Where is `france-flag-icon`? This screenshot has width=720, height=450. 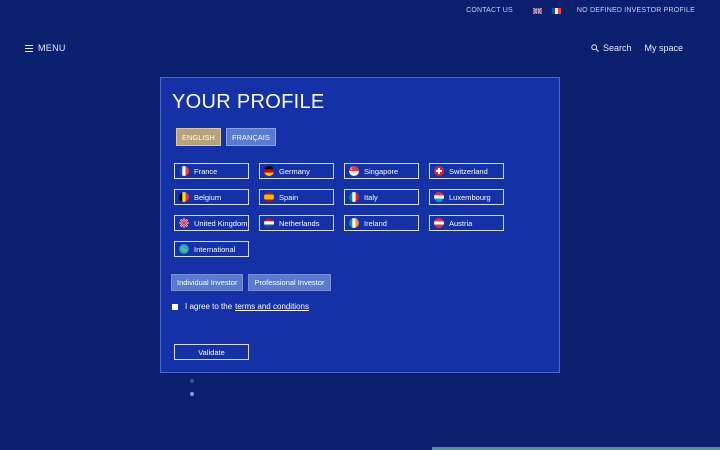 france-flag-icon is located at coordinates (184, 171).